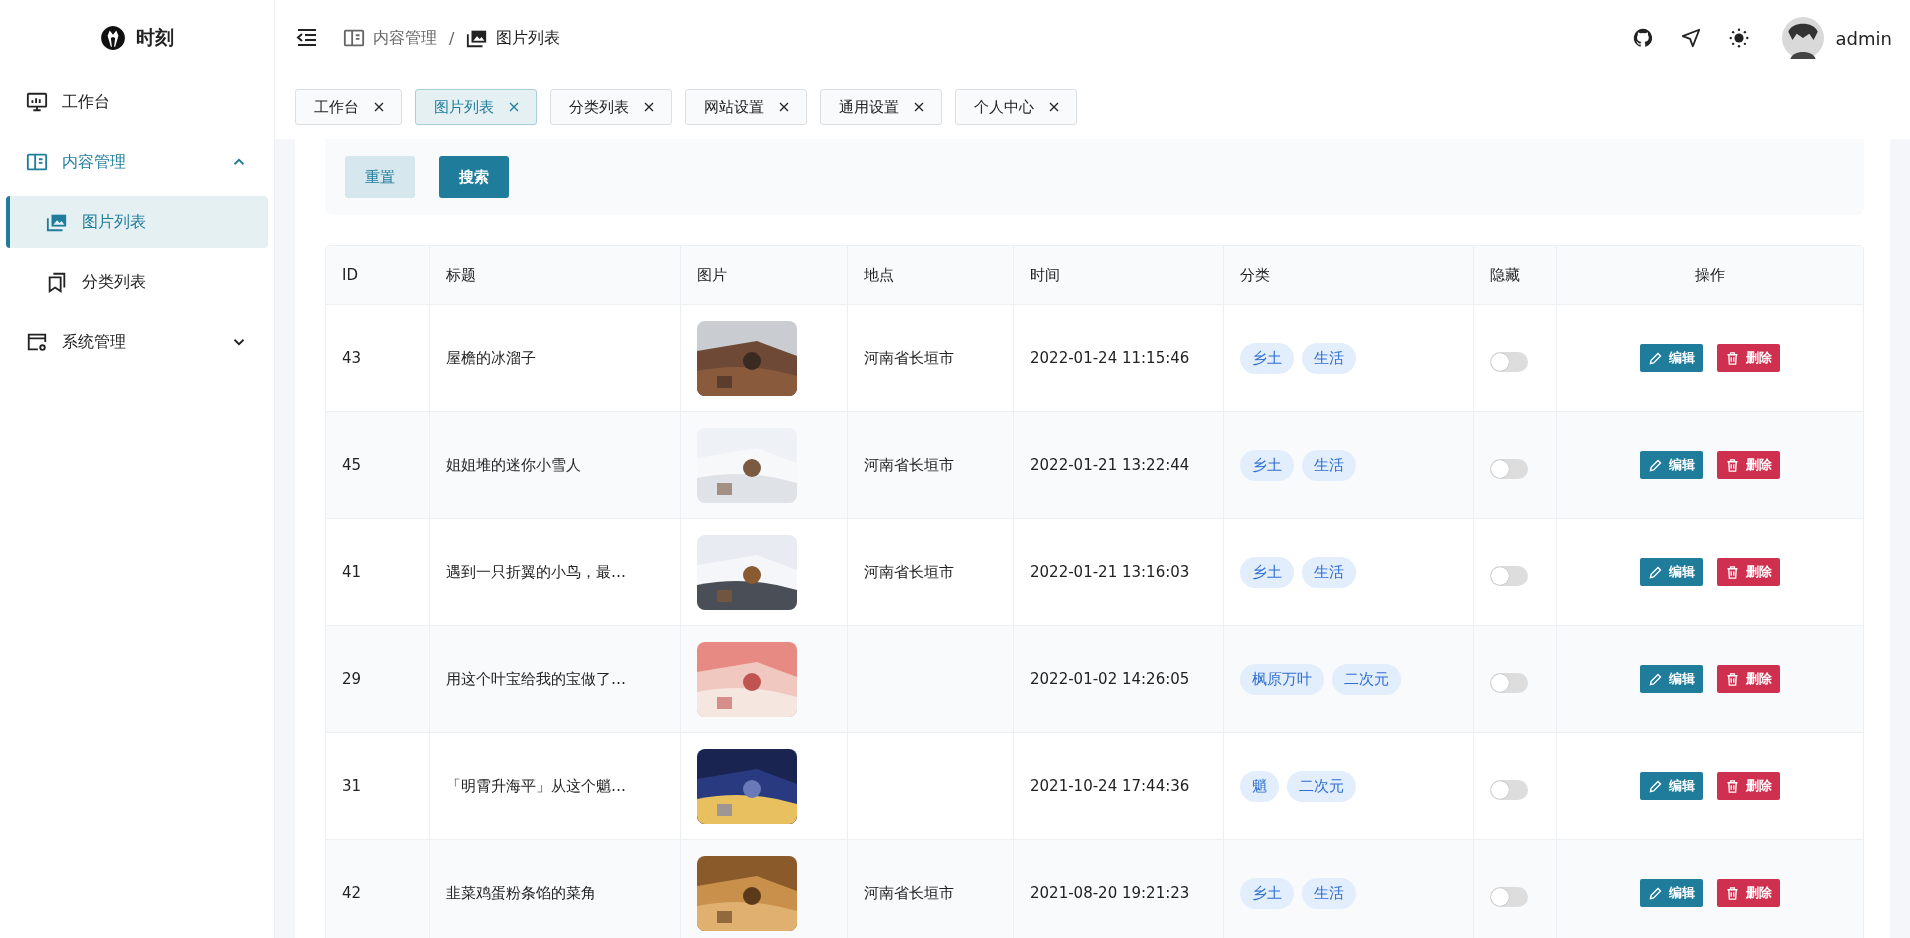 This screenshot has width=1910, height=938. I want to click on table-cell-text: 31, so click(352, 786).